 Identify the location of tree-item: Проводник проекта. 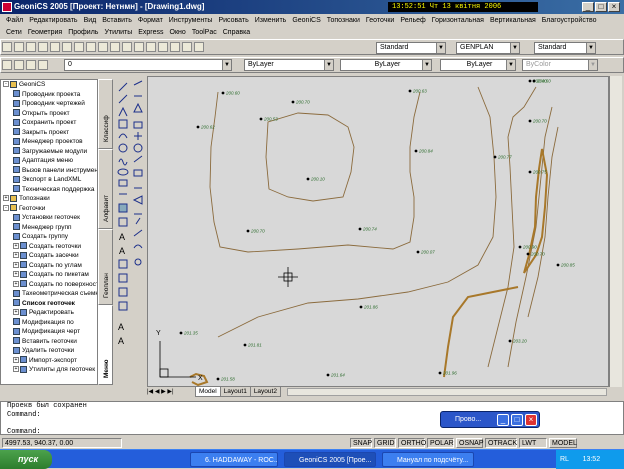
(49, 95).